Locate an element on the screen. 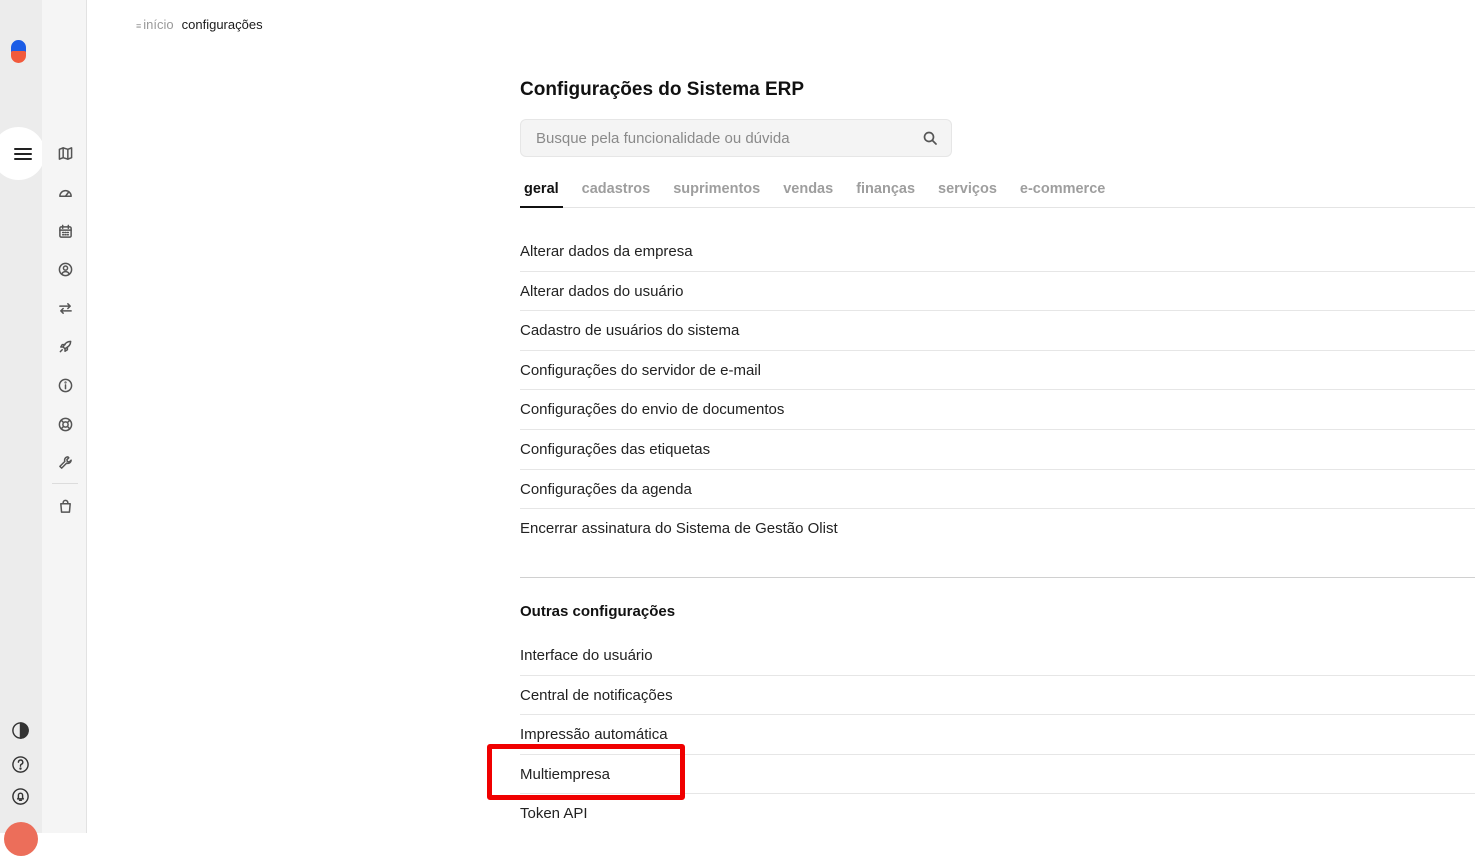  avatar is located at coordinates (21, 839).